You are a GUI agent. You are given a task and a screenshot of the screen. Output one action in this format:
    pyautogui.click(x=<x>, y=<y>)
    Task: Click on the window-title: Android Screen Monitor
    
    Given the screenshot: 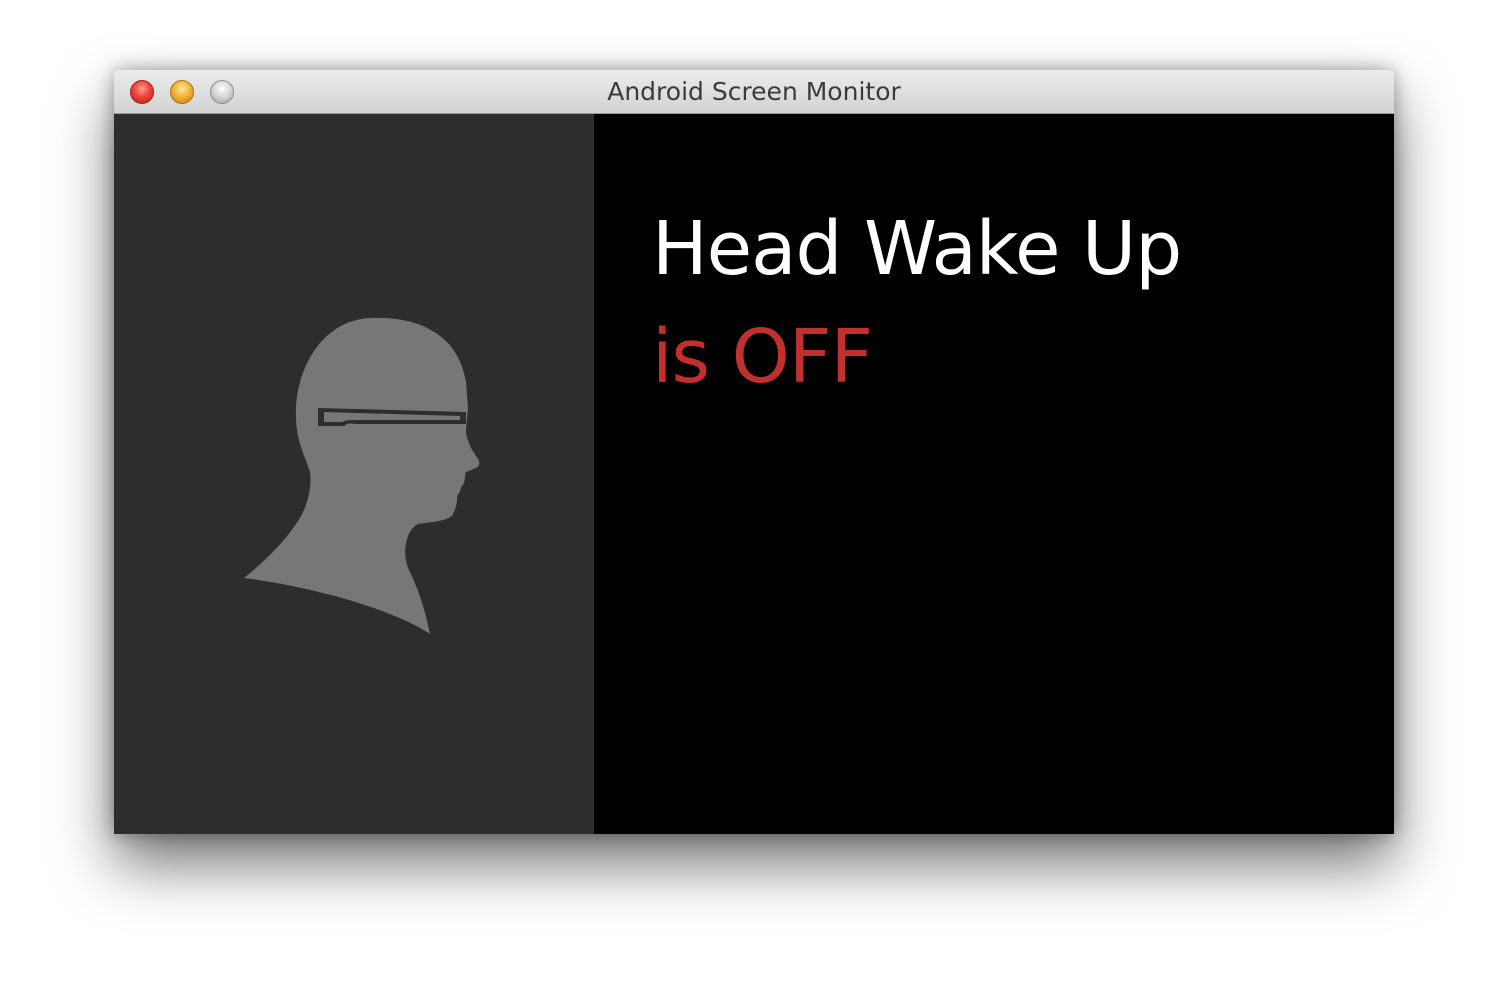 What is the action you would take?
    pyautogui.click(x=754, y=91)
    